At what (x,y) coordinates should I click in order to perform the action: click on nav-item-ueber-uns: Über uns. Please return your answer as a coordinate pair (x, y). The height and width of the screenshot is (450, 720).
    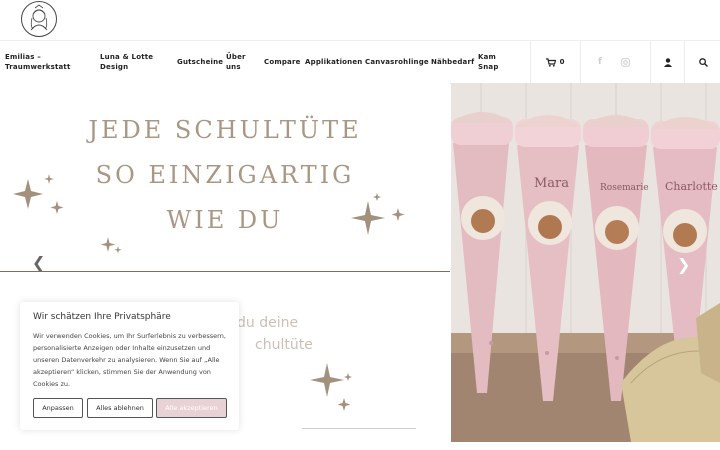
    Looking at the image, I should click on (243, 62).